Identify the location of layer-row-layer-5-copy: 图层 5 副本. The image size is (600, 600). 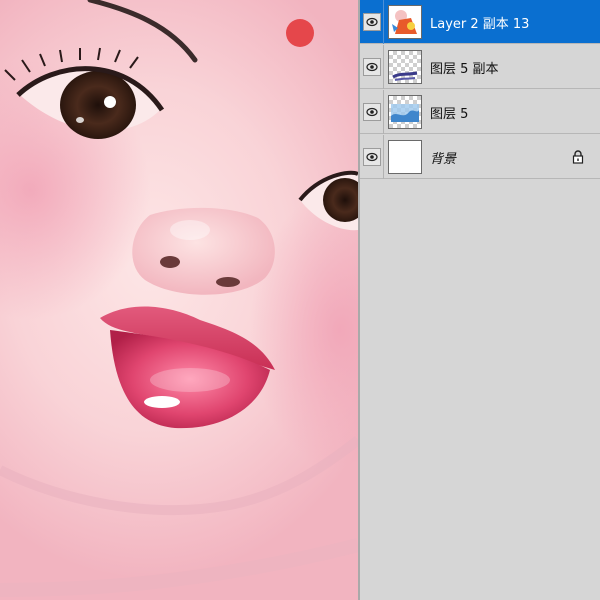
(480, 67).